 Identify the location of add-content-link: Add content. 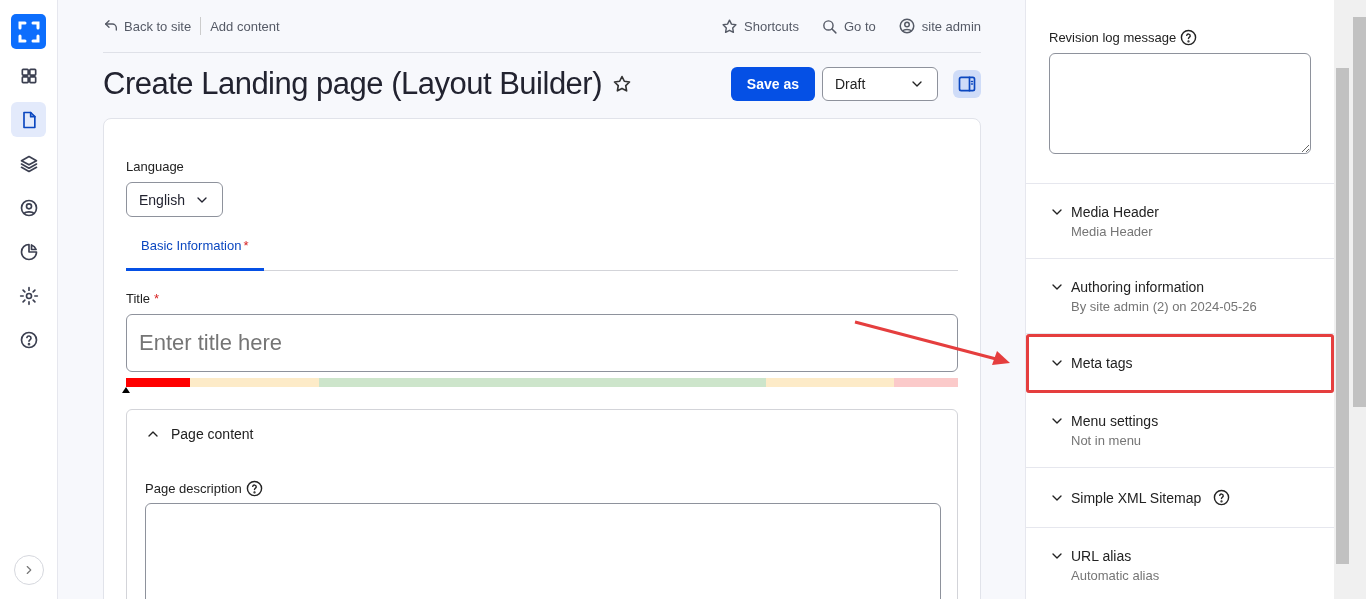
(245, 26).